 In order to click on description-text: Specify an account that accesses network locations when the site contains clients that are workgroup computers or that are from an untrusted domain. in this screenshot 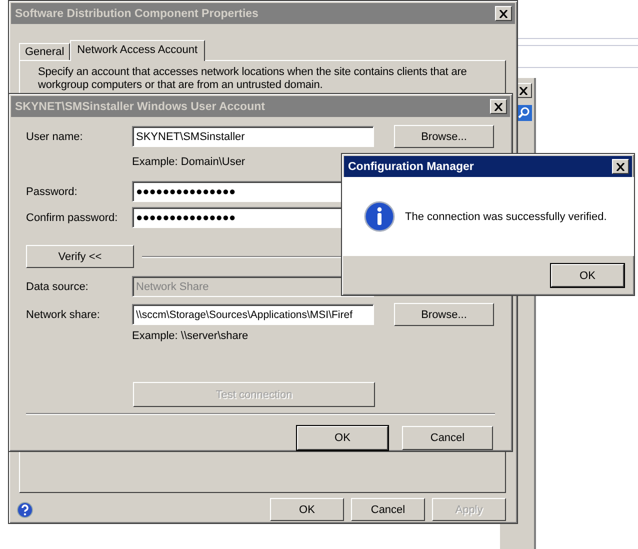, I will do `click(253, 79)`.